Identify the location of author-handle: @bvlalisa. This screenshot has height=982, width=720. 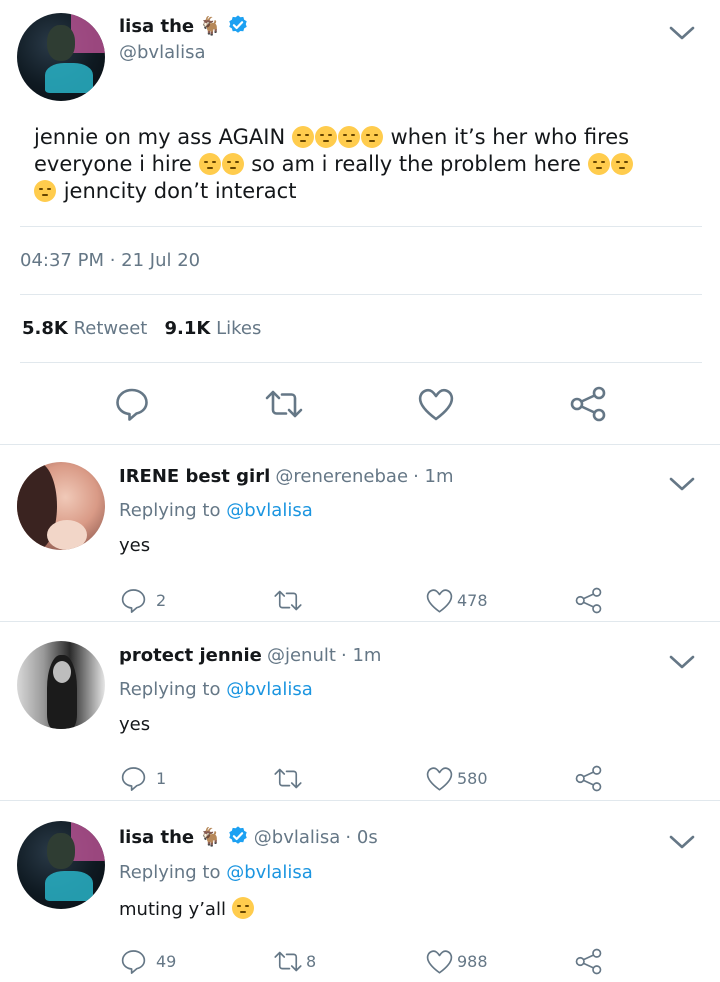
(162, 52).